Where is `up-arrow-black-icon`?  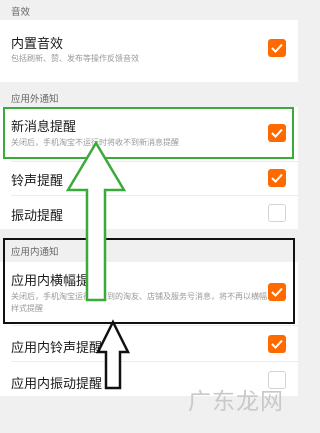
up-arrow-black-icon is located at coordinates (113, 354).